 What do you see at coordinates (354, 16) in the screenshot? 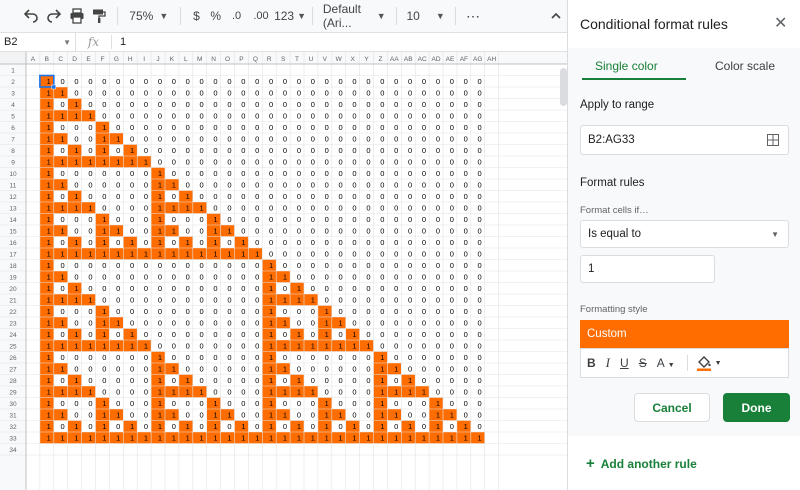
I see `font-select: Default (Ari... ▼` at bounding box center [354, 16].